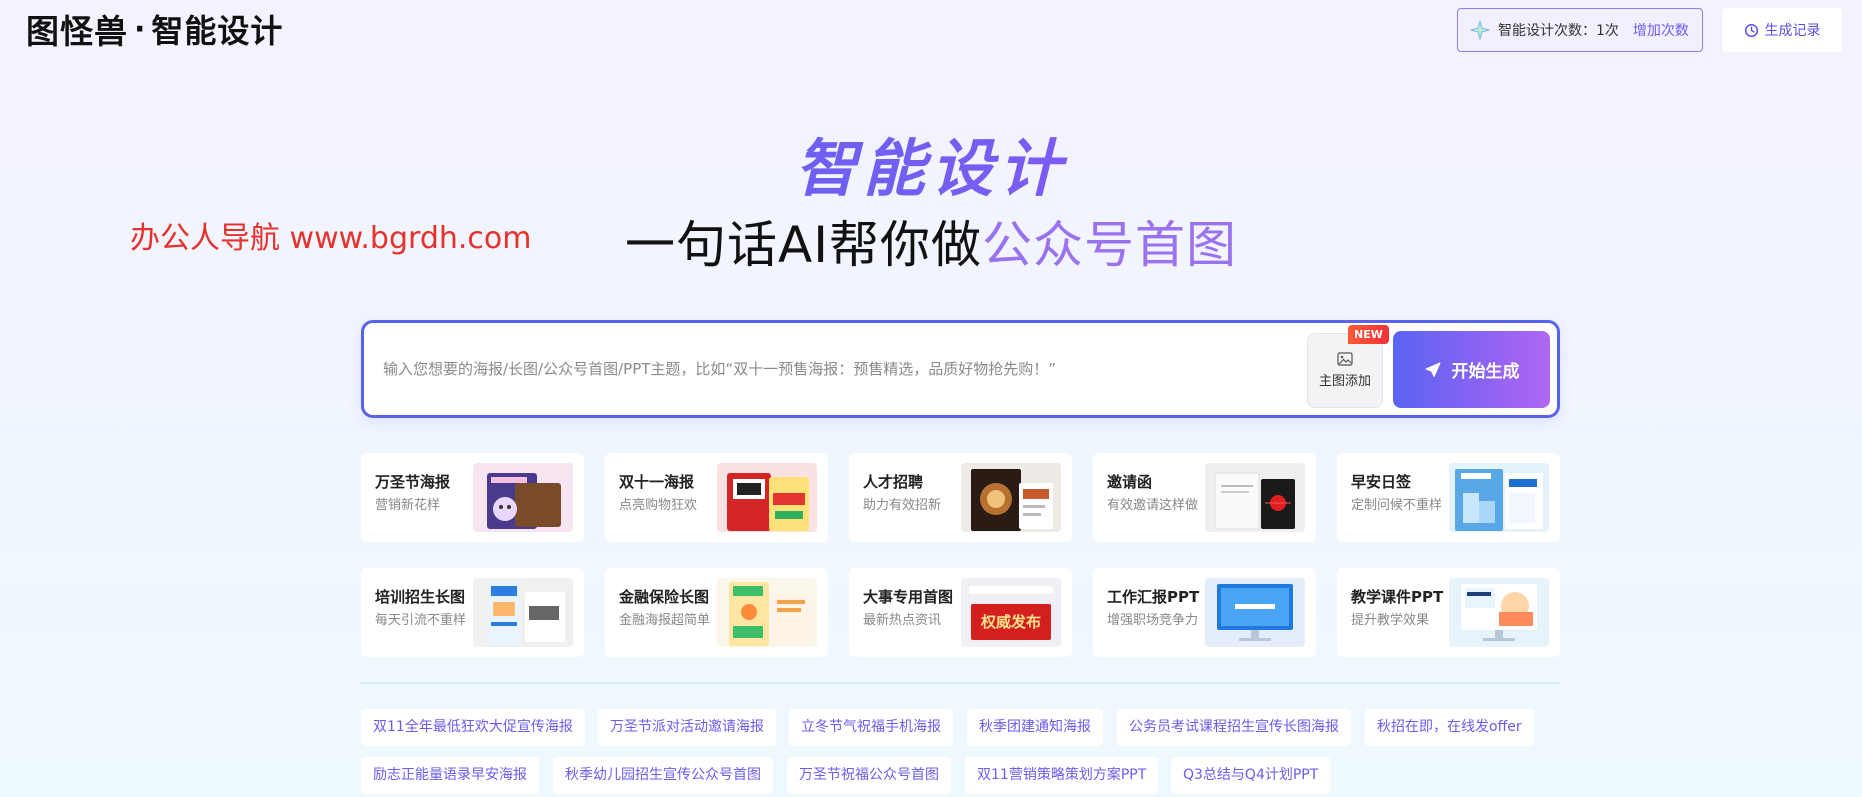  I want to click on template-desc: 点亮购物狂欢, so click(658, 505).